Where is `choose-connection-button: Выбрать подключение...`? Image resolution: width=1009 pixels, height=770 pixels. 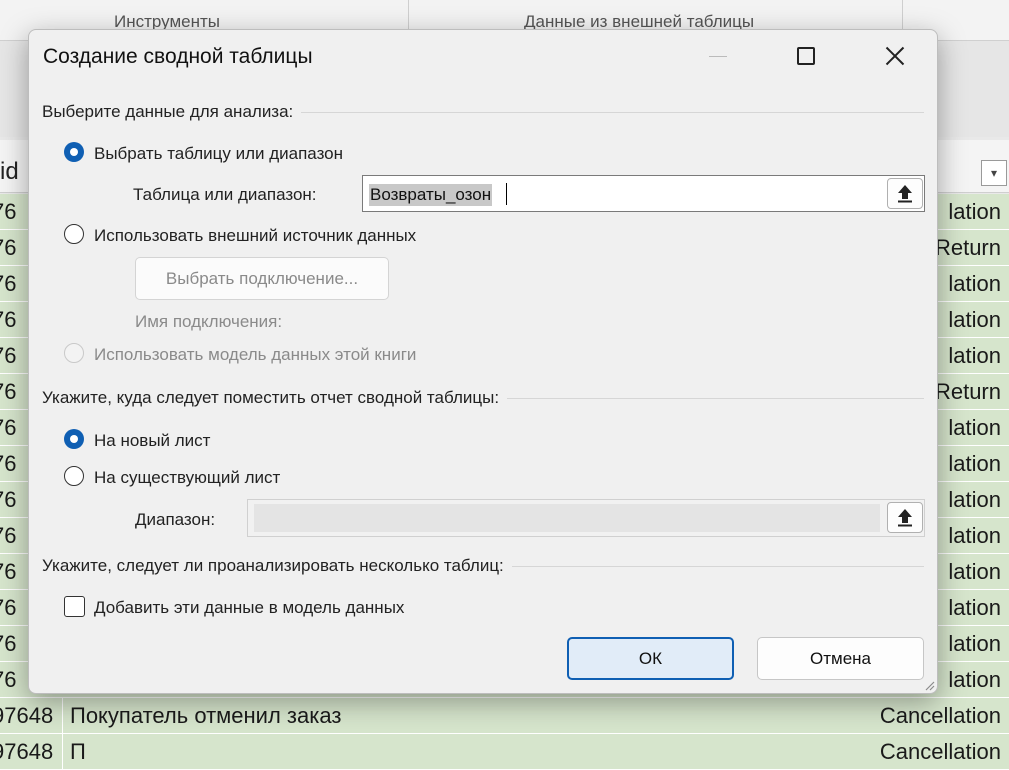 choose-connection-button: Выбрать подключение... is located at coordinates (262, 278).